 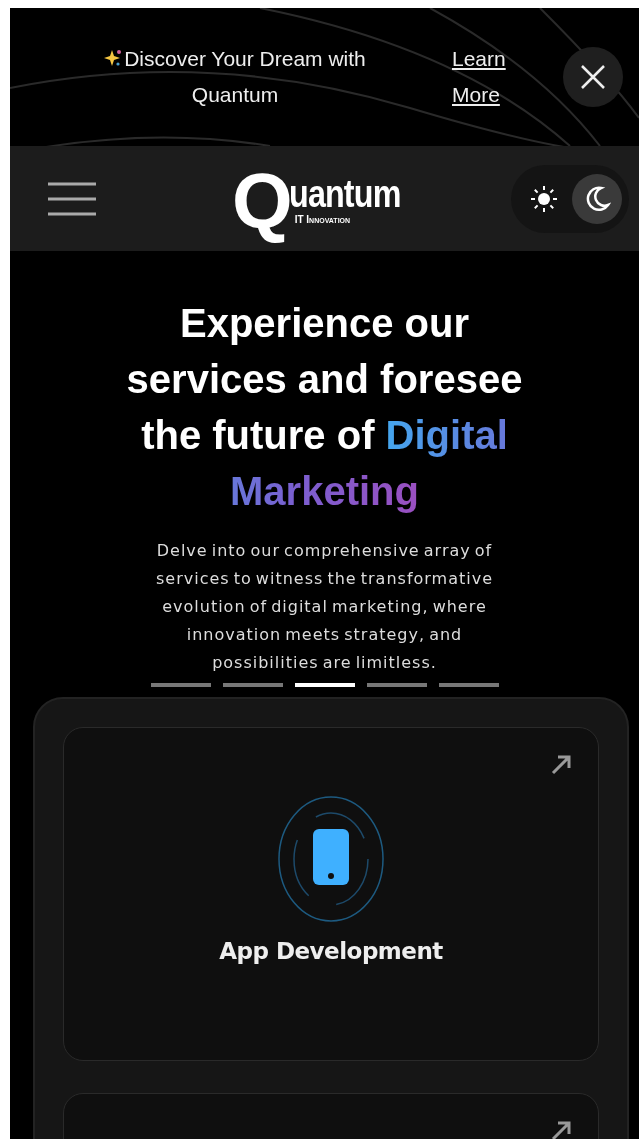 I want to click on hero-heading: Experience our services and foresee the future of Digital Marketing, so click(x=324, y=407).